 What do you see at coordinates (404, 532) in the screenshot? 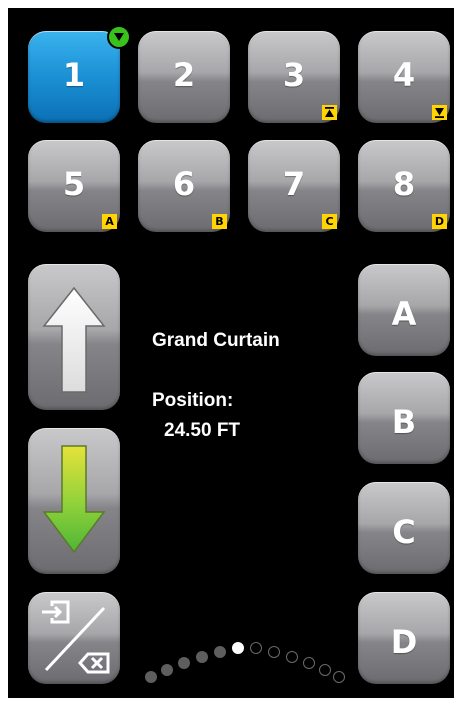
I see `group-label: C` at bounding box center [404, 532].